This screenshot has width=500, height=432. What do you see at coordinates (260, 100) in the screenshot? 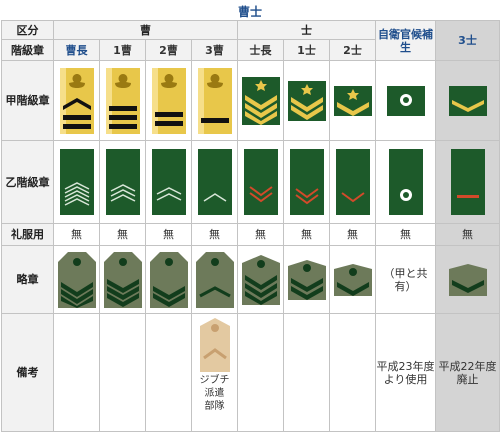
I see `lcpl-kou-badge` at bounding box center [260, 100].